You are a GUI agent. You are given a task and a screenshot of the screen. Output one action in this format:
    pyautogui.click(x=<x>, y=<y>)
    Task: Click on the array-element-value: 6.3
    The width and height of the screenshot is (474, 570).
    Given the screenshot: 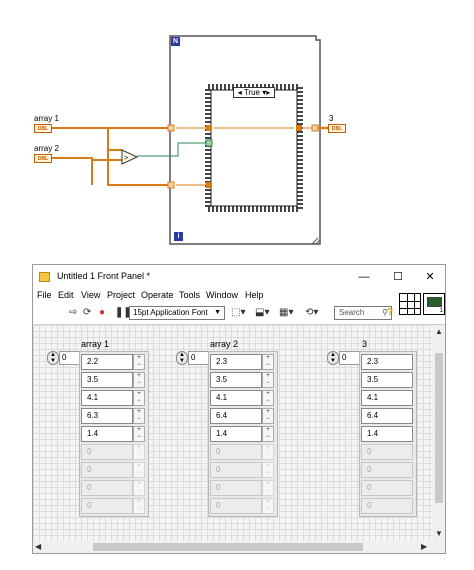 What is the action you would take?
    pyautogui.click(x=107, y=416)
    